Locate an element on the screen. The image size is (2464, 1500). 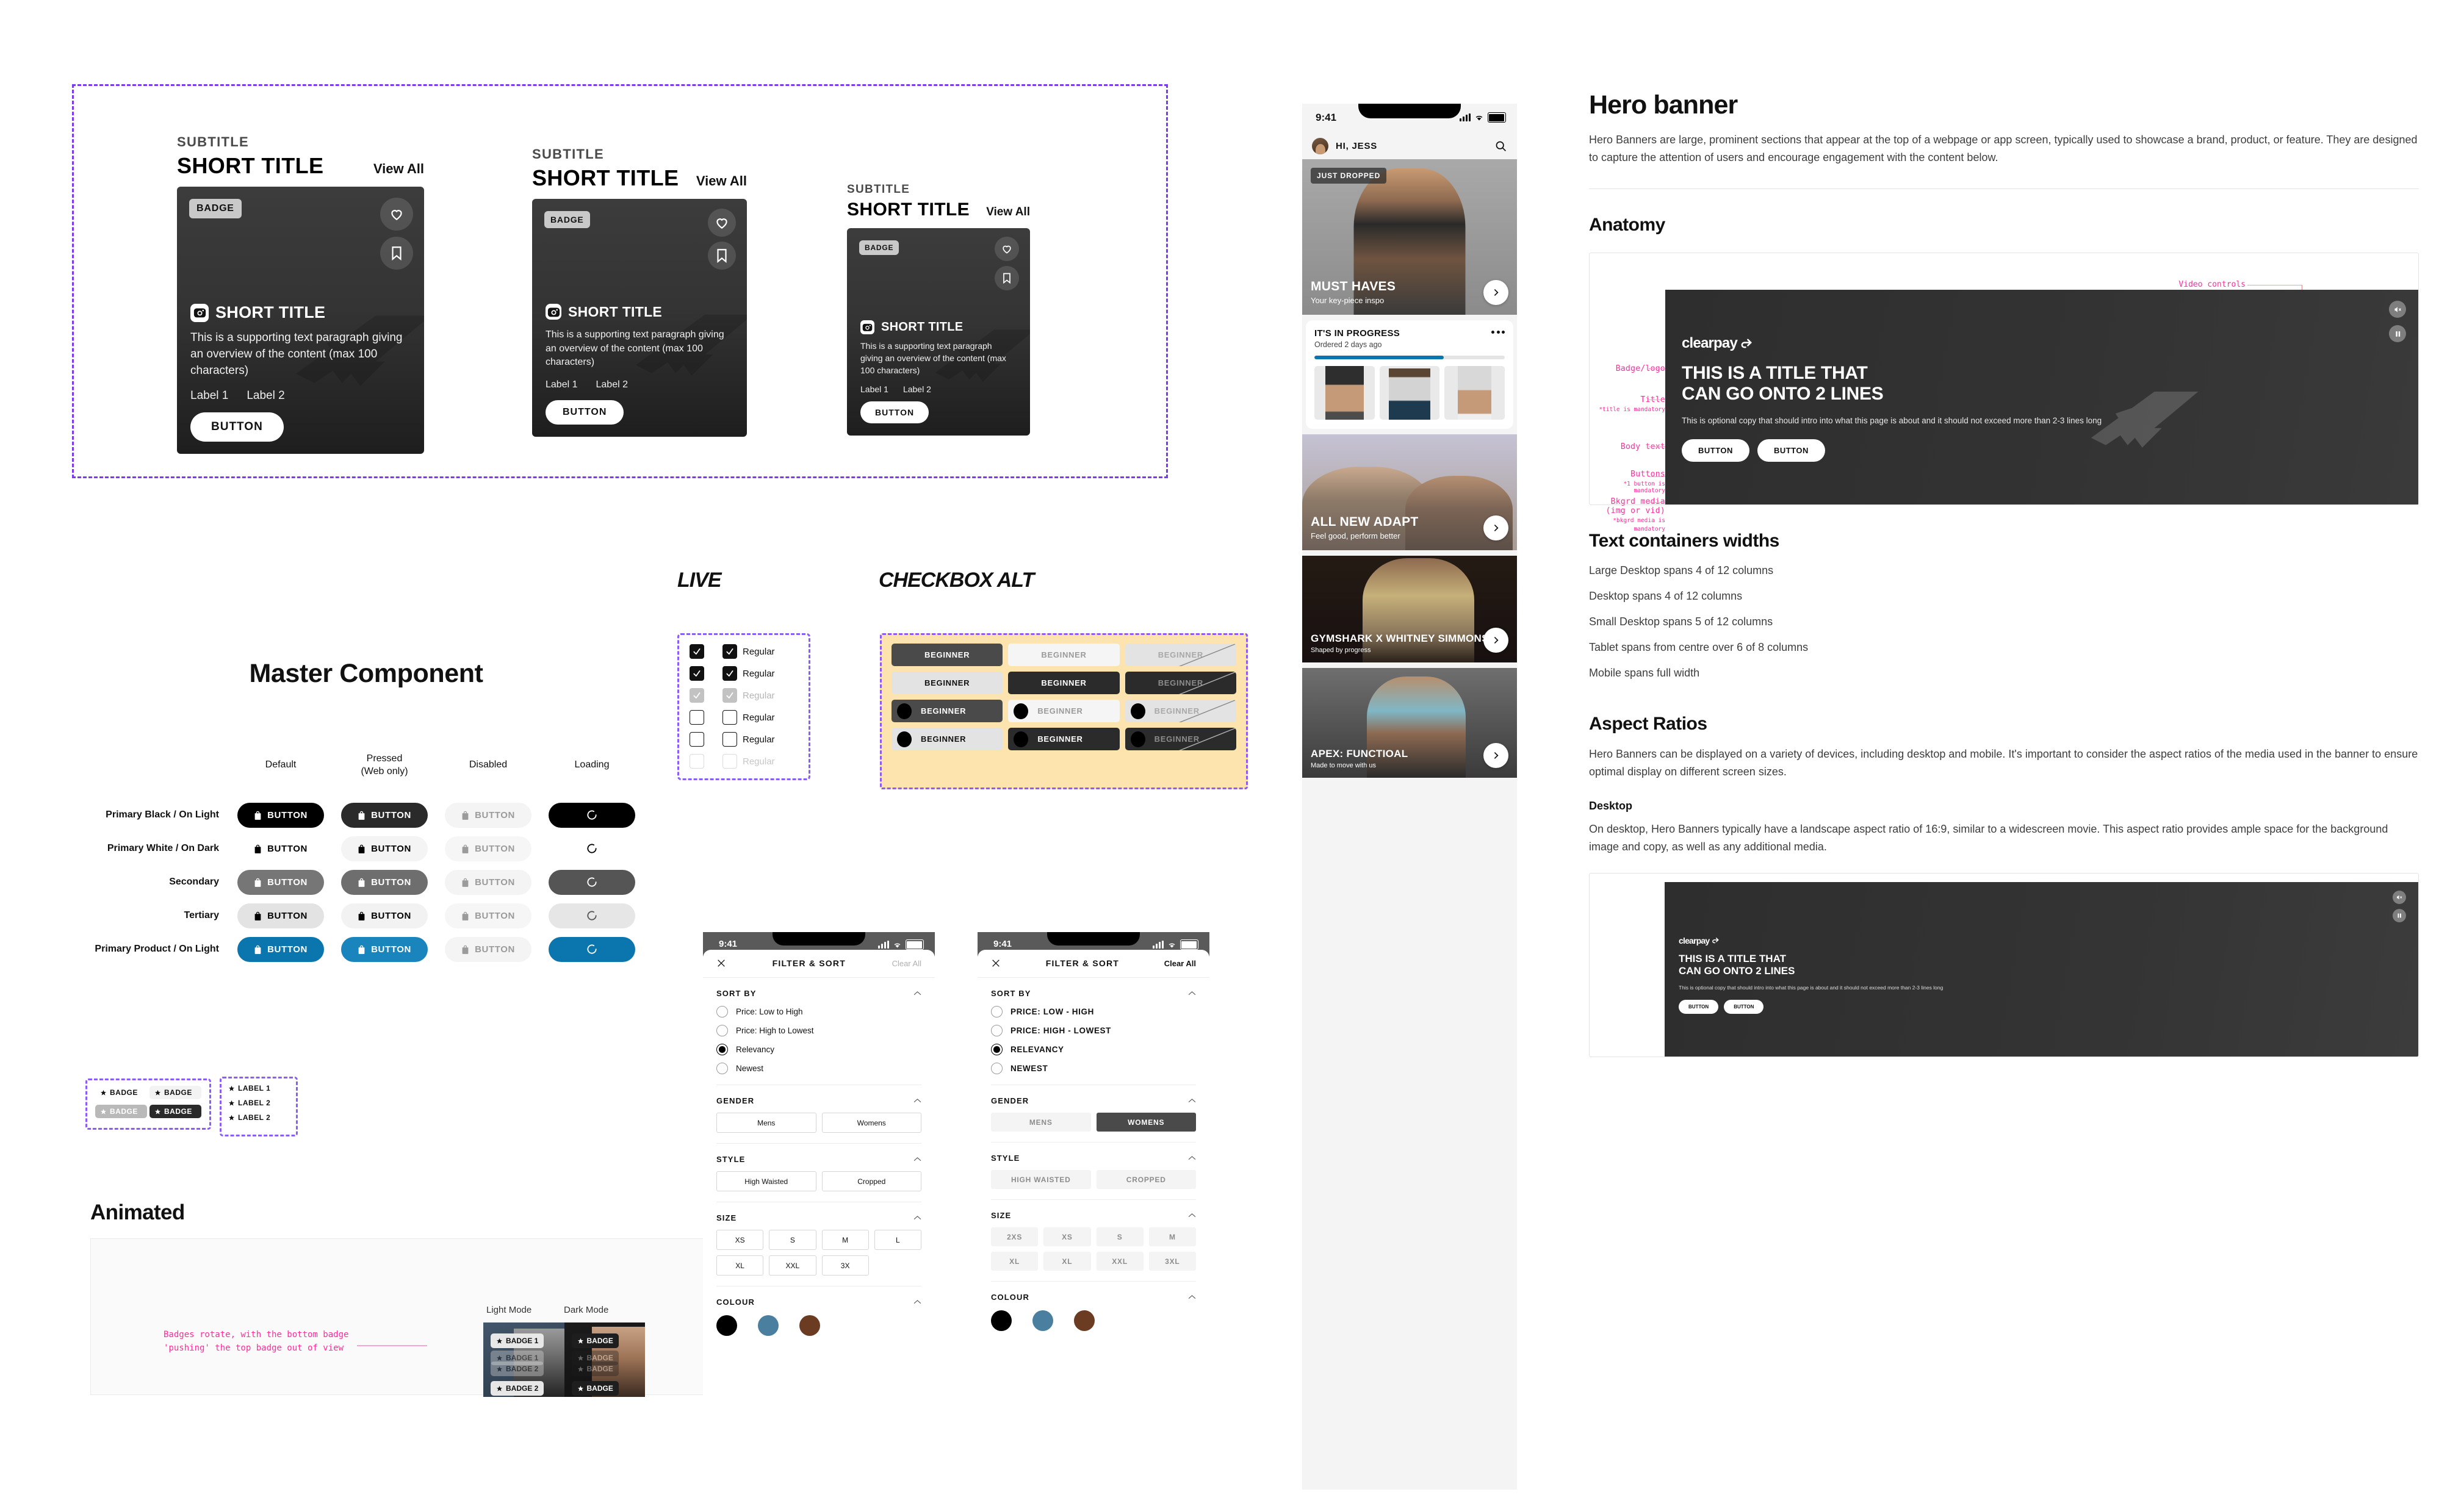
gender-chip: WOMENS is located at coordinates (1146, 1122).